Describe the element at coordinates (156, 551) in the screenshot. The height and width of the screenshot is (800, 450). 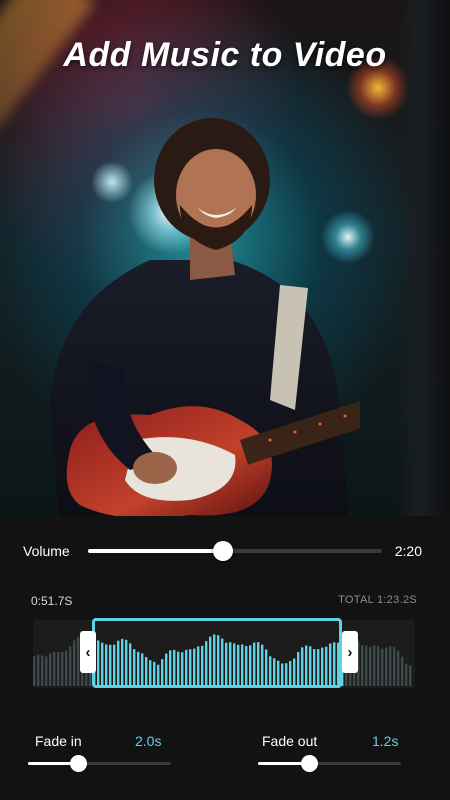
I see `volume-slider-fill` at that location.